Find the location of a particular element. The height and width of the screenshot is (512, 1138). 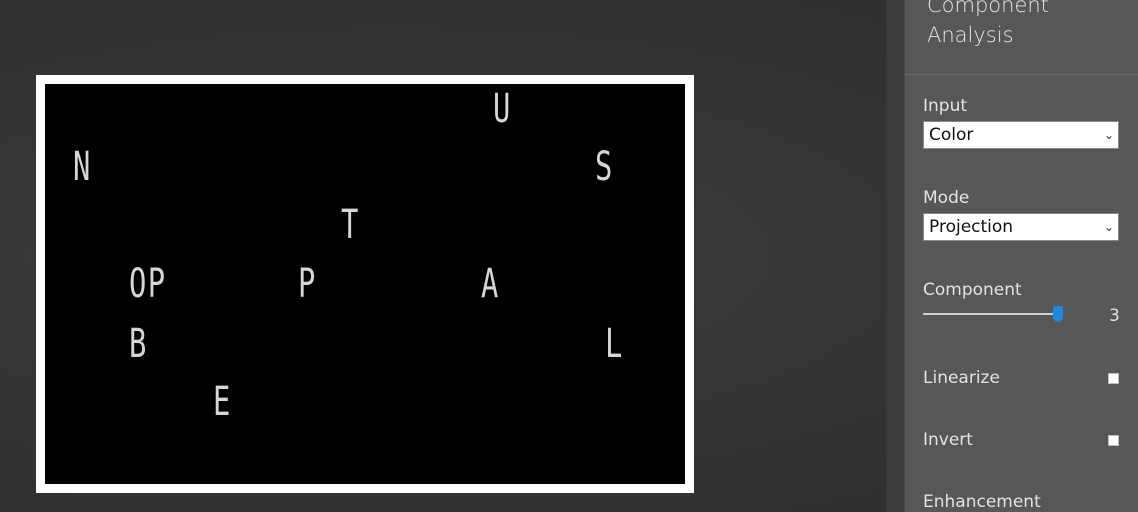

panel-title: Component Analysis is located at coordinates (988, 23).